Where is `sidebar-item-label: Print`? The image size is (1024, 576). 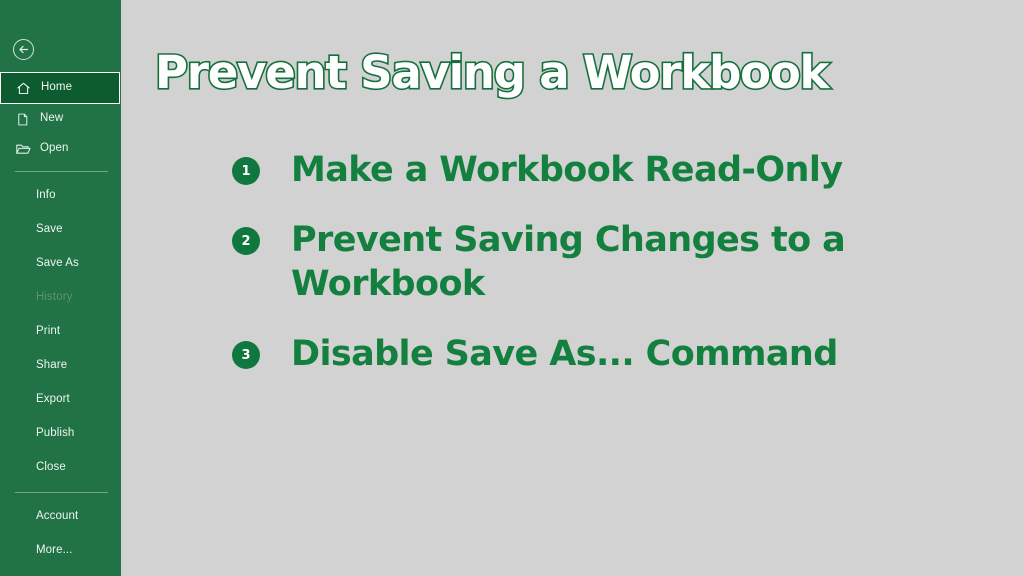 sidebar-item-label: Print is located at coordinates (48, 331).